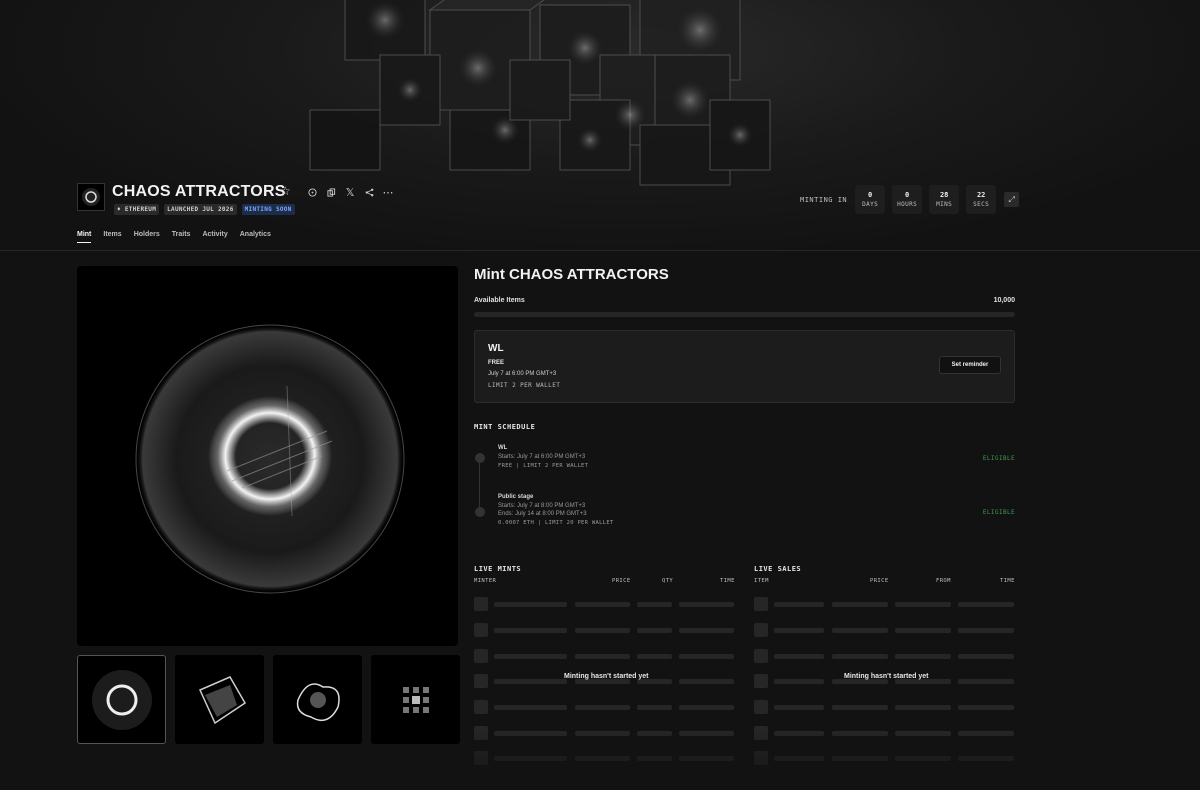  I want to click on countdown-mins: 28 MINS, so click(944, 199).